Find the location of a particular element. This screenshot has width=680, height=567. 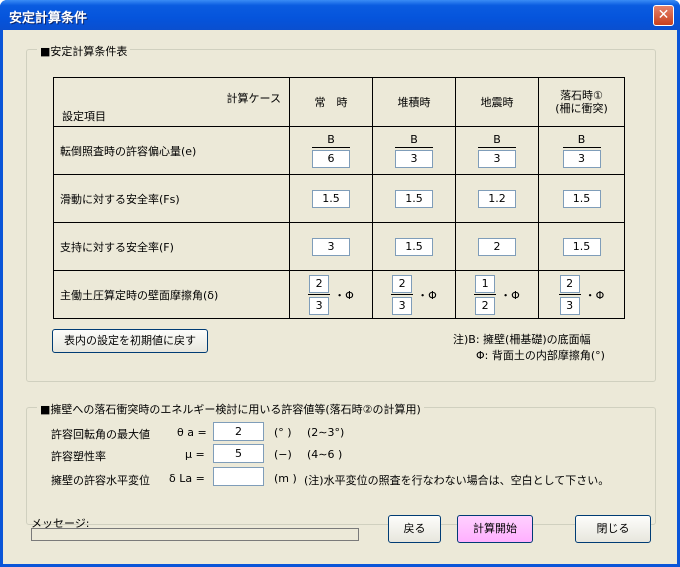

ductility-unit: (−) is located at coordinates (283, 454).